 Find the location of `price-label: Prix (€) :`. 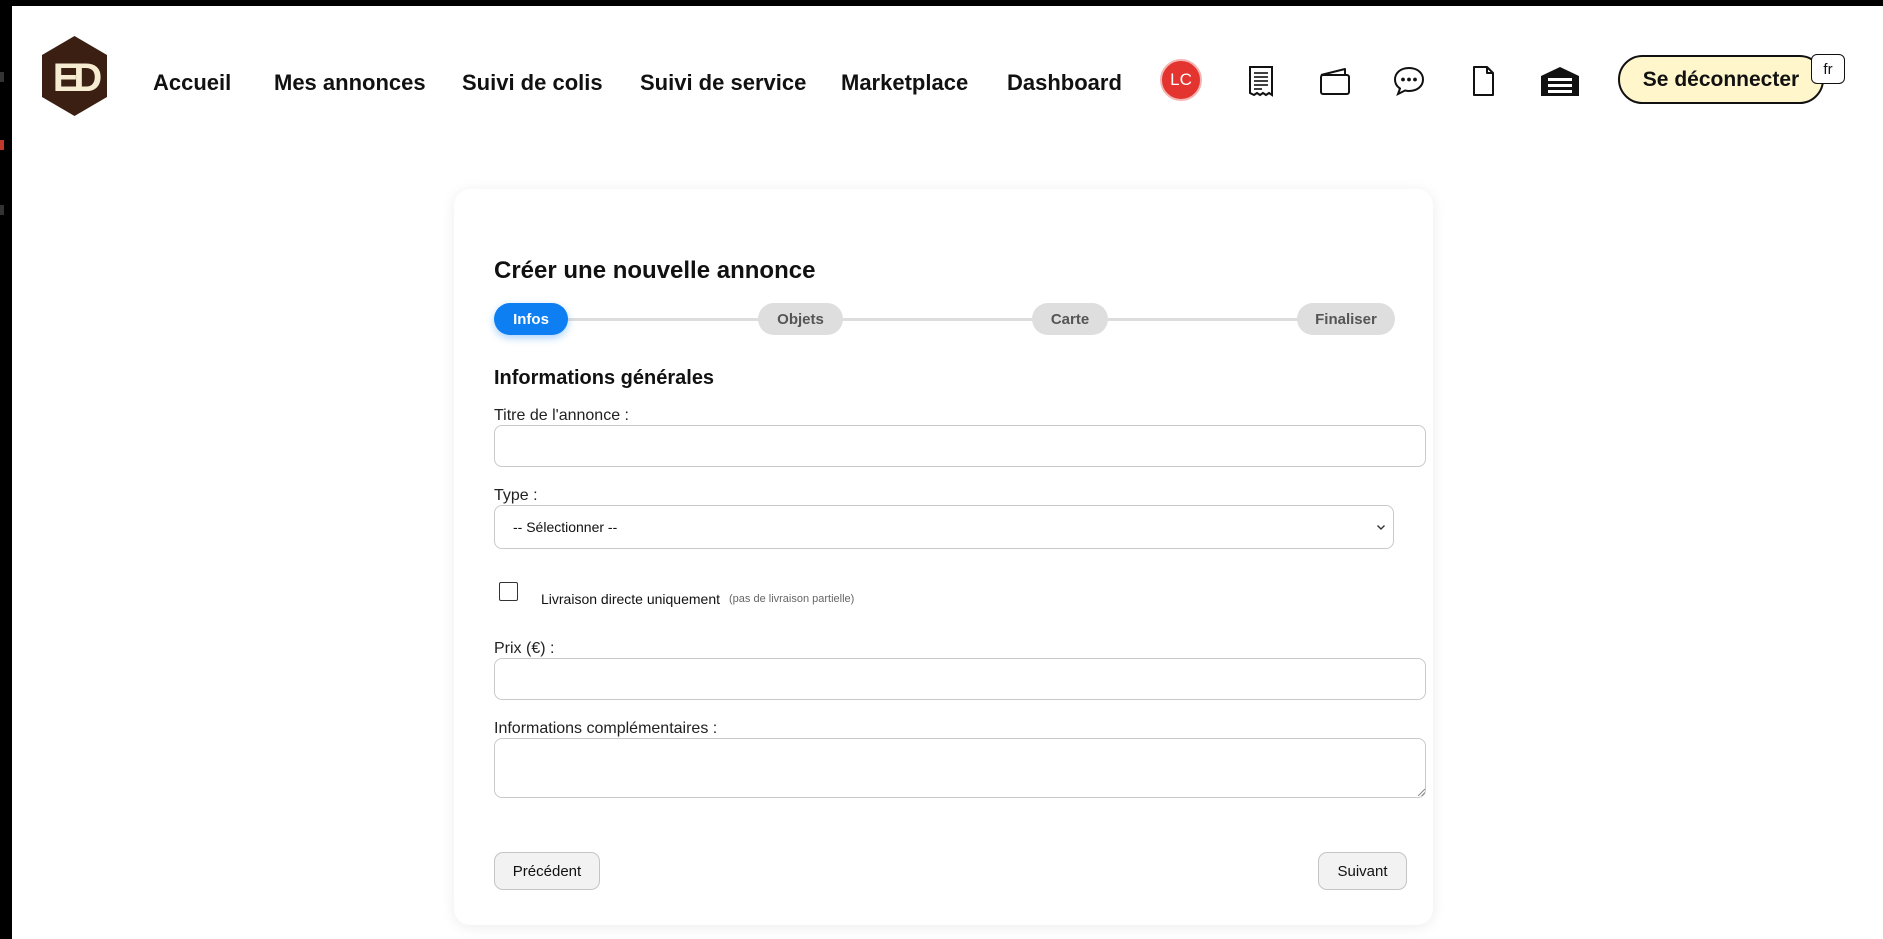

price-label: Prix (€) : is located at coordinates (524, 648).